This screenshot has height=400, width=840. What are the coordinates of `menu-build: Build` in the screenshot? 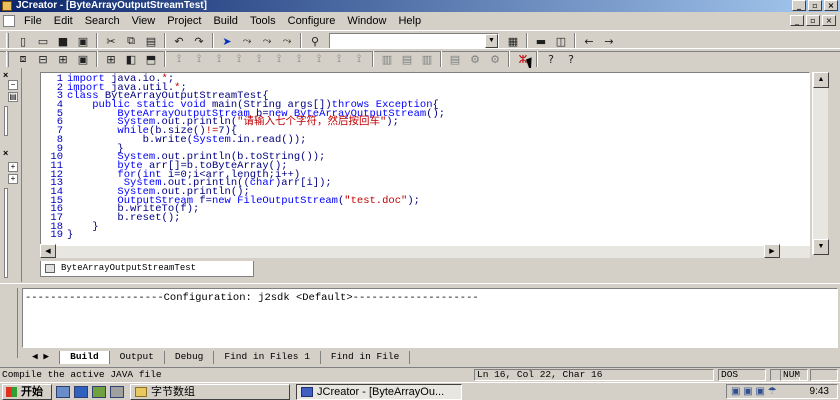 It's located at (225, 21).